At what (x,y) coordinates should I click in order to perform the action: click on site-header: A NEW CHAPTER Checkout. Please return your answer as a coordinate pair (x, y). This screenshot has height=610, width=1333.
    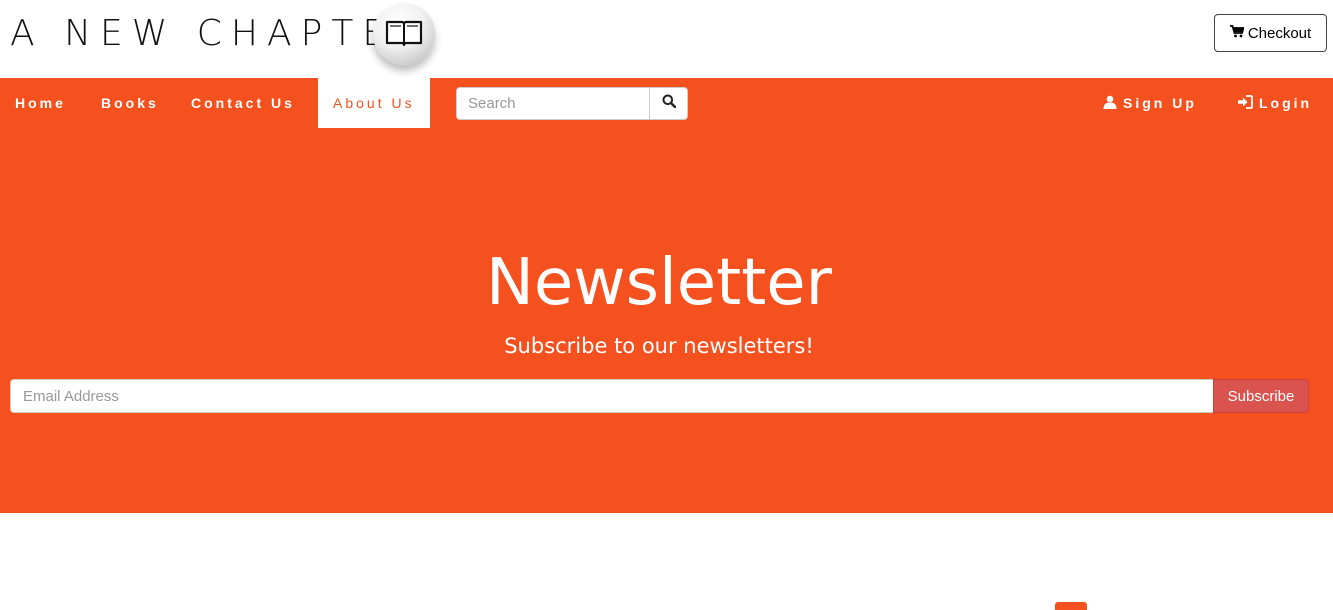
    Looking at the image, I should click on (666, 39).